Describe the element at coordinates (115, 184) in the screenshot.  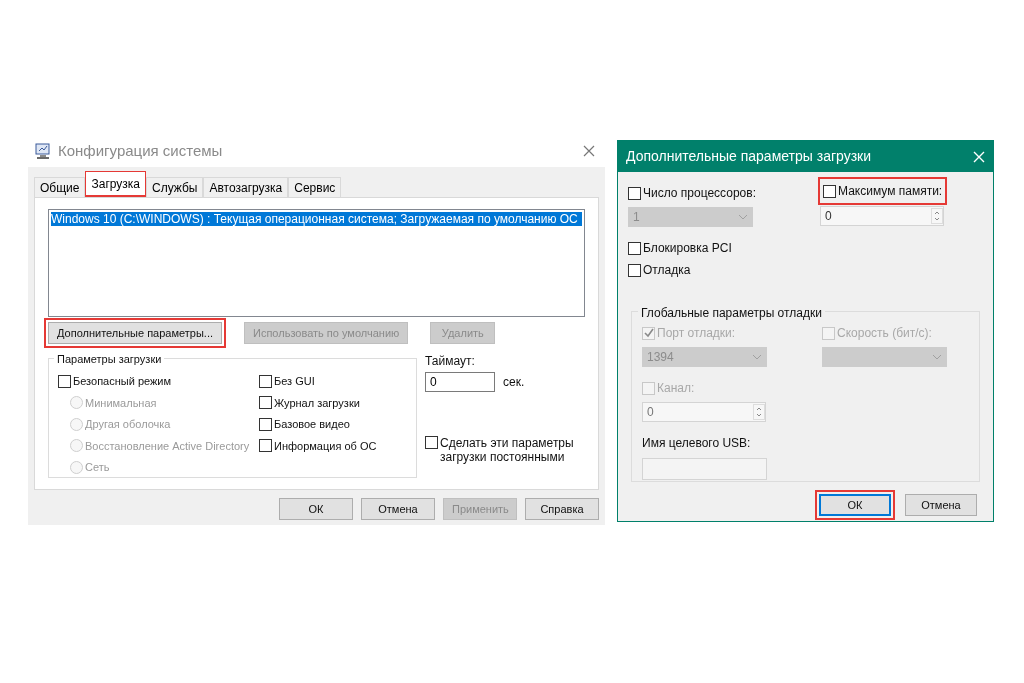
I see `tab: Загрузка` at that location.